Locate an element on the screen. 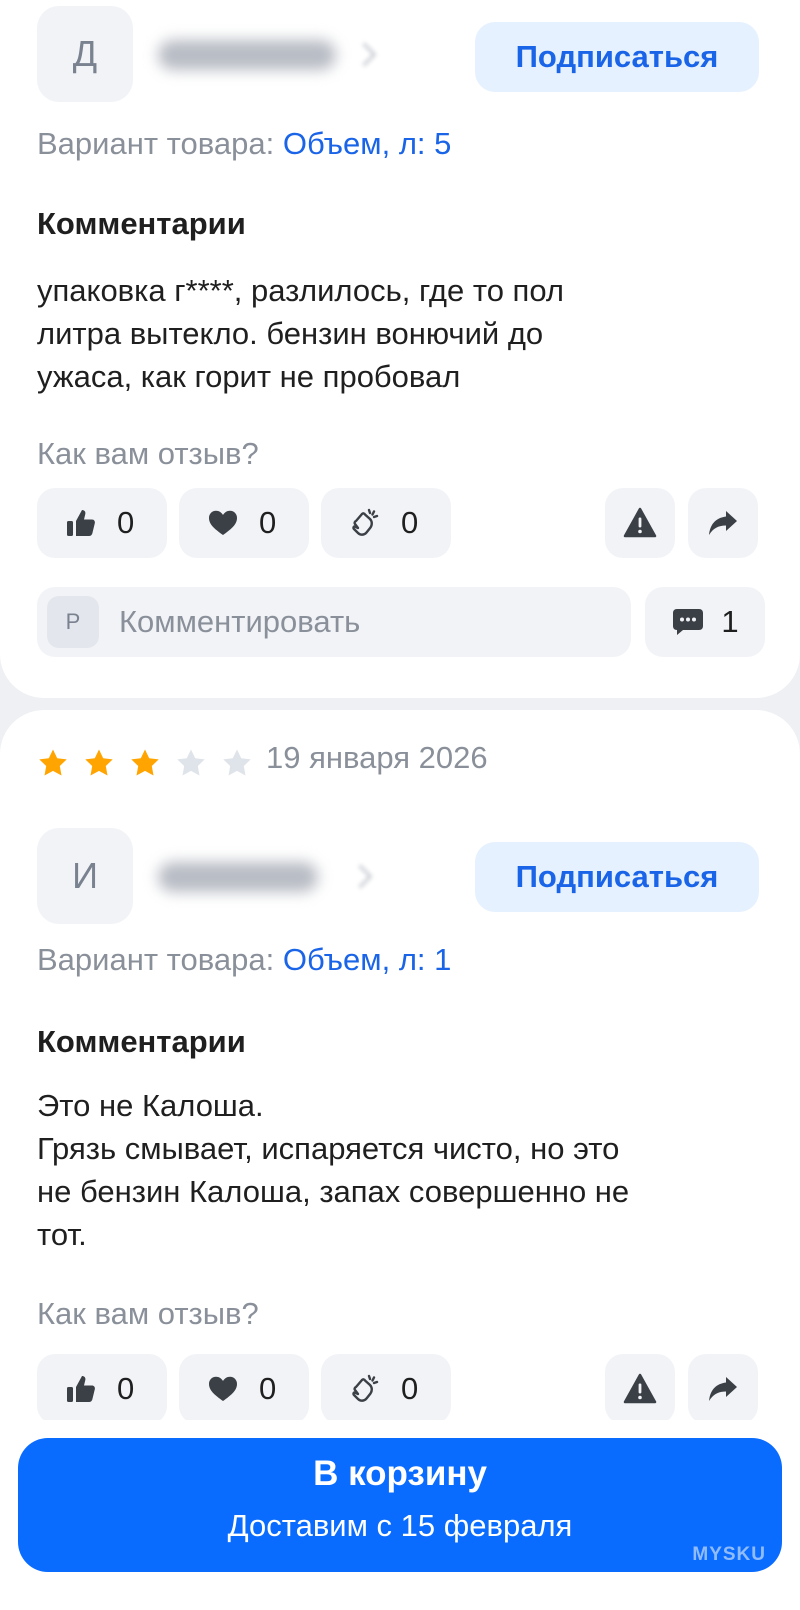  add-to-cart-label: В корзину is located at coordinates (400, 1473).